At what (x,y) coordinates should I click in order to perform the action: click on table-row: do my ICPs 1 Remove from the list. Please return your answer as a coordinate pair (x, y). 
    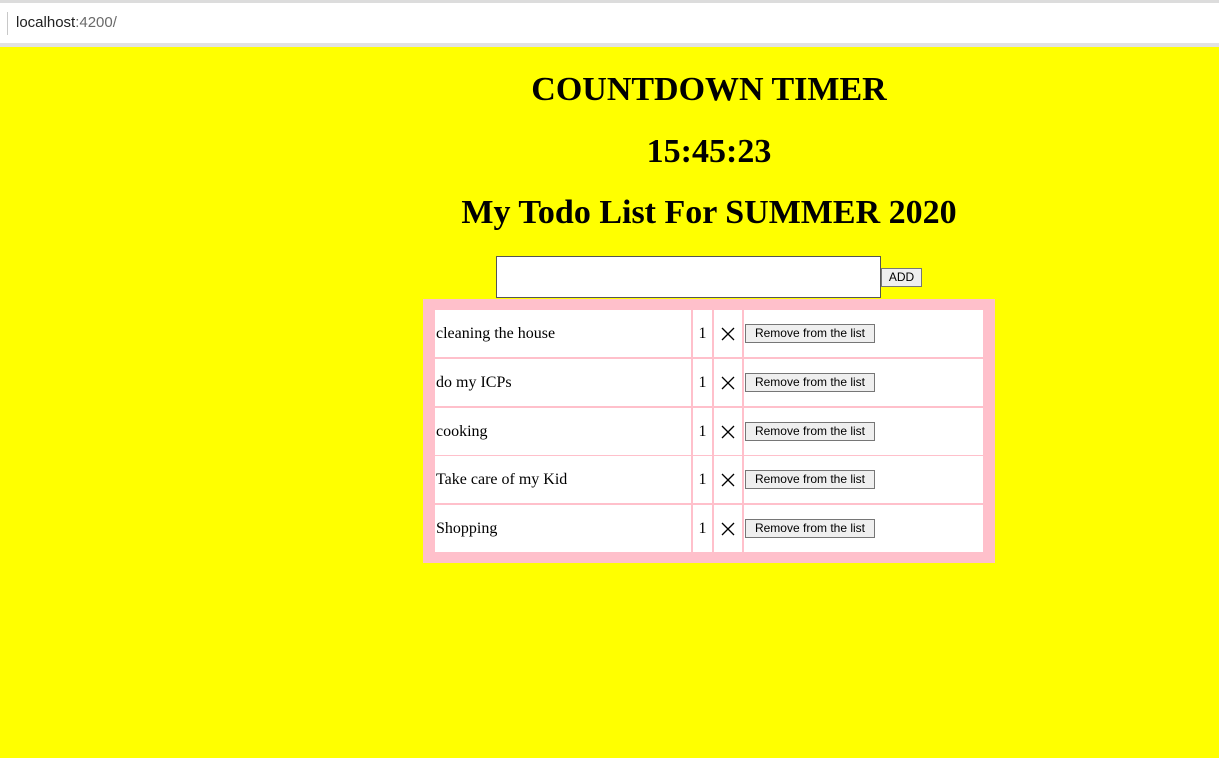
    Looking at the image, I should click on (709, 382).